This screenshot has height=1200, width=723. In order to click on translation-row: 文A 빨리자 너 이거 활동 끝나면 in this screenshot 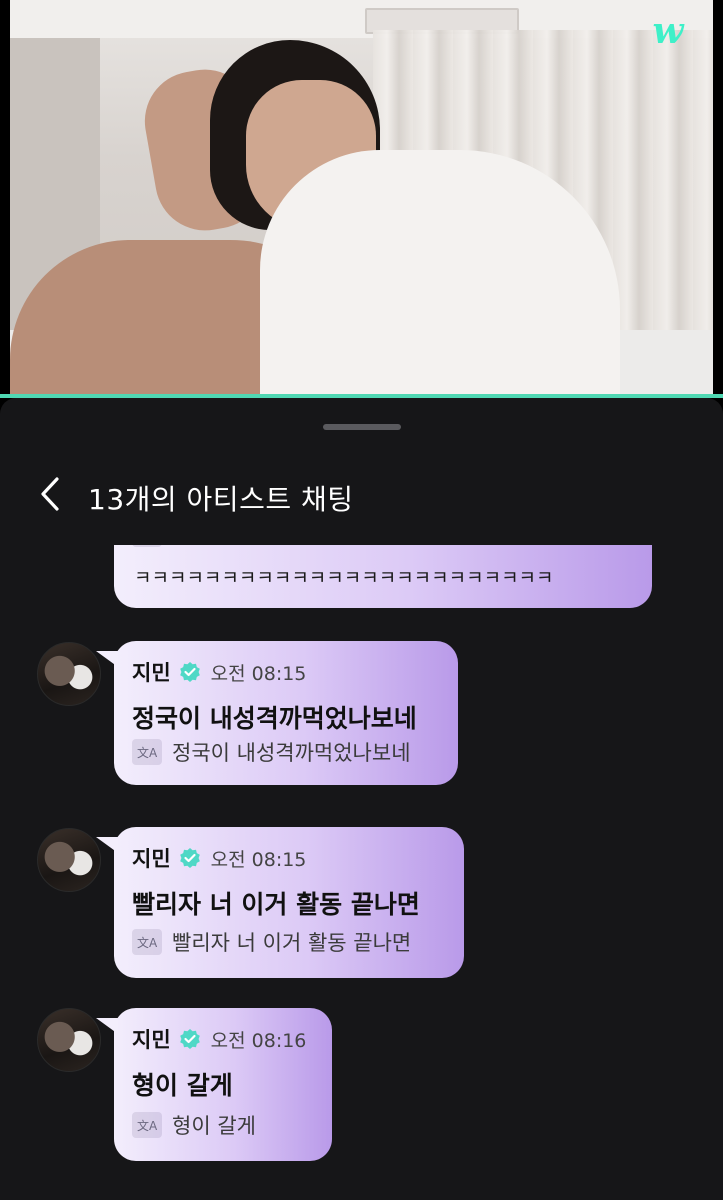, I will do `click(271, 942)`.